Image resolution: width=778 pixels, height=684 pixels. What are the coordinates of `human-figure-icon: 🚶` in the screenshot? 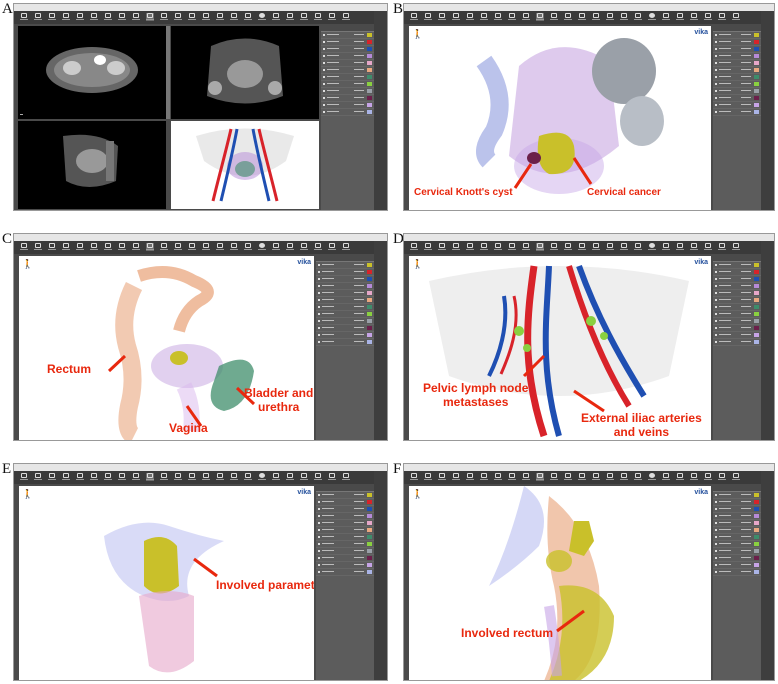 It's located at (27, 264).